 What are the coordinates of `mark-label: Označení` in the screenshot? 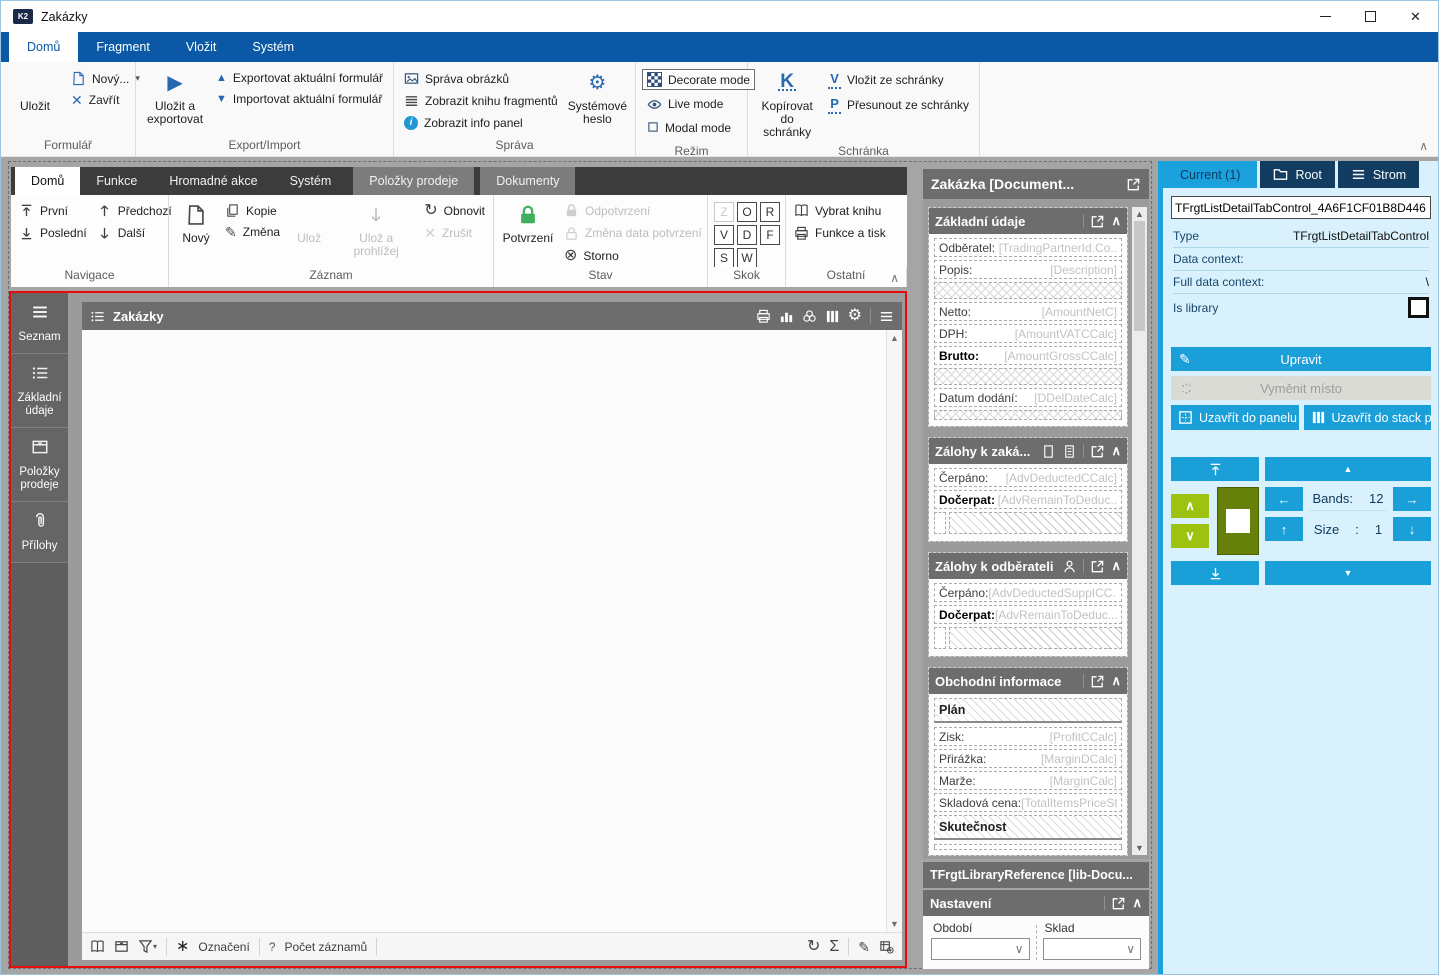 It's located at (223, 947).